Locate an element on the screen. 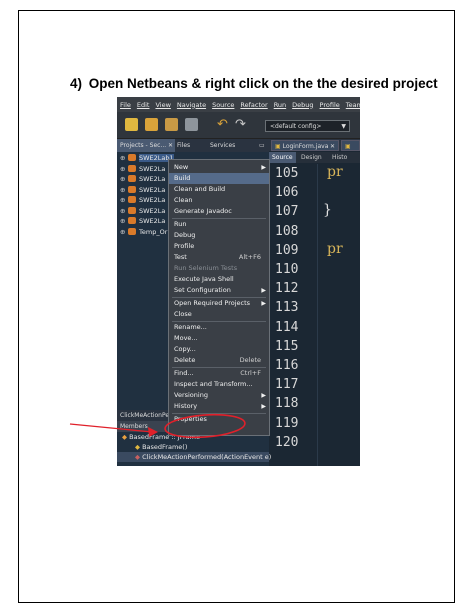 The image size is (474, 613). view-source: Source is located at coordinates (282, 157).